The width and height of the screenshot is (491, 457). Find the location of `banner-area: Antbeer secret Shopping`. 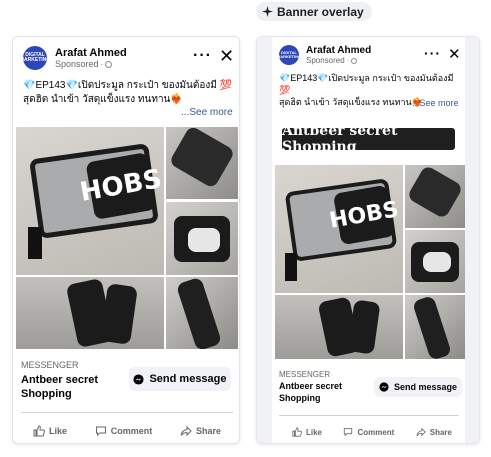

banner-area: Antbeer secret Shopping is located at coordinates (368, 140).